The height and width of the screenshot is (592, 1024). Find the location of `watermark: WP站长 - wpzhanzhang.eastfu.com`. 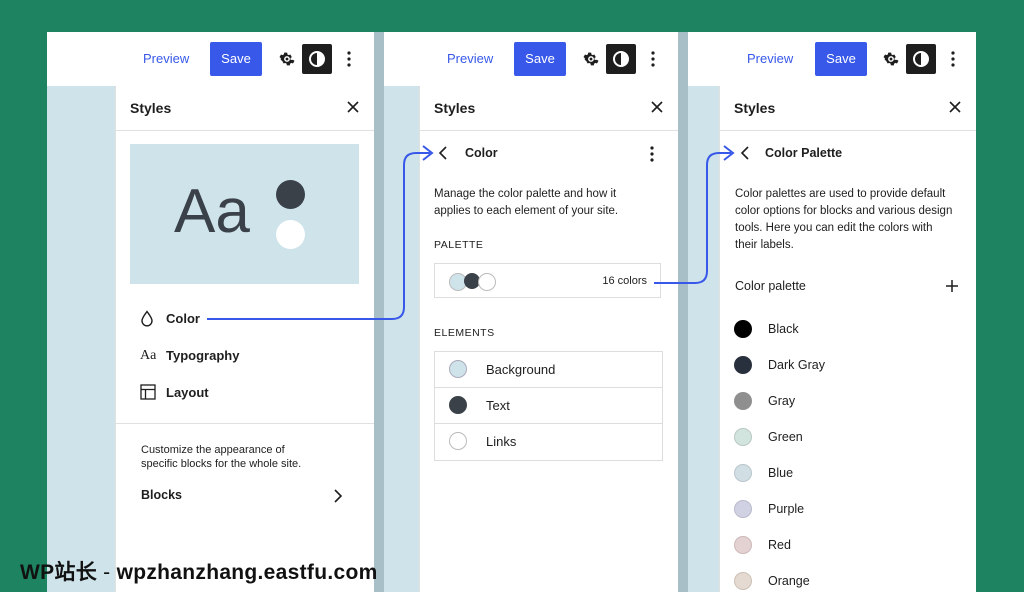

watermark: WP站长 - wpzhanzhang.eastfu.com is located at coordinates (199, 571).